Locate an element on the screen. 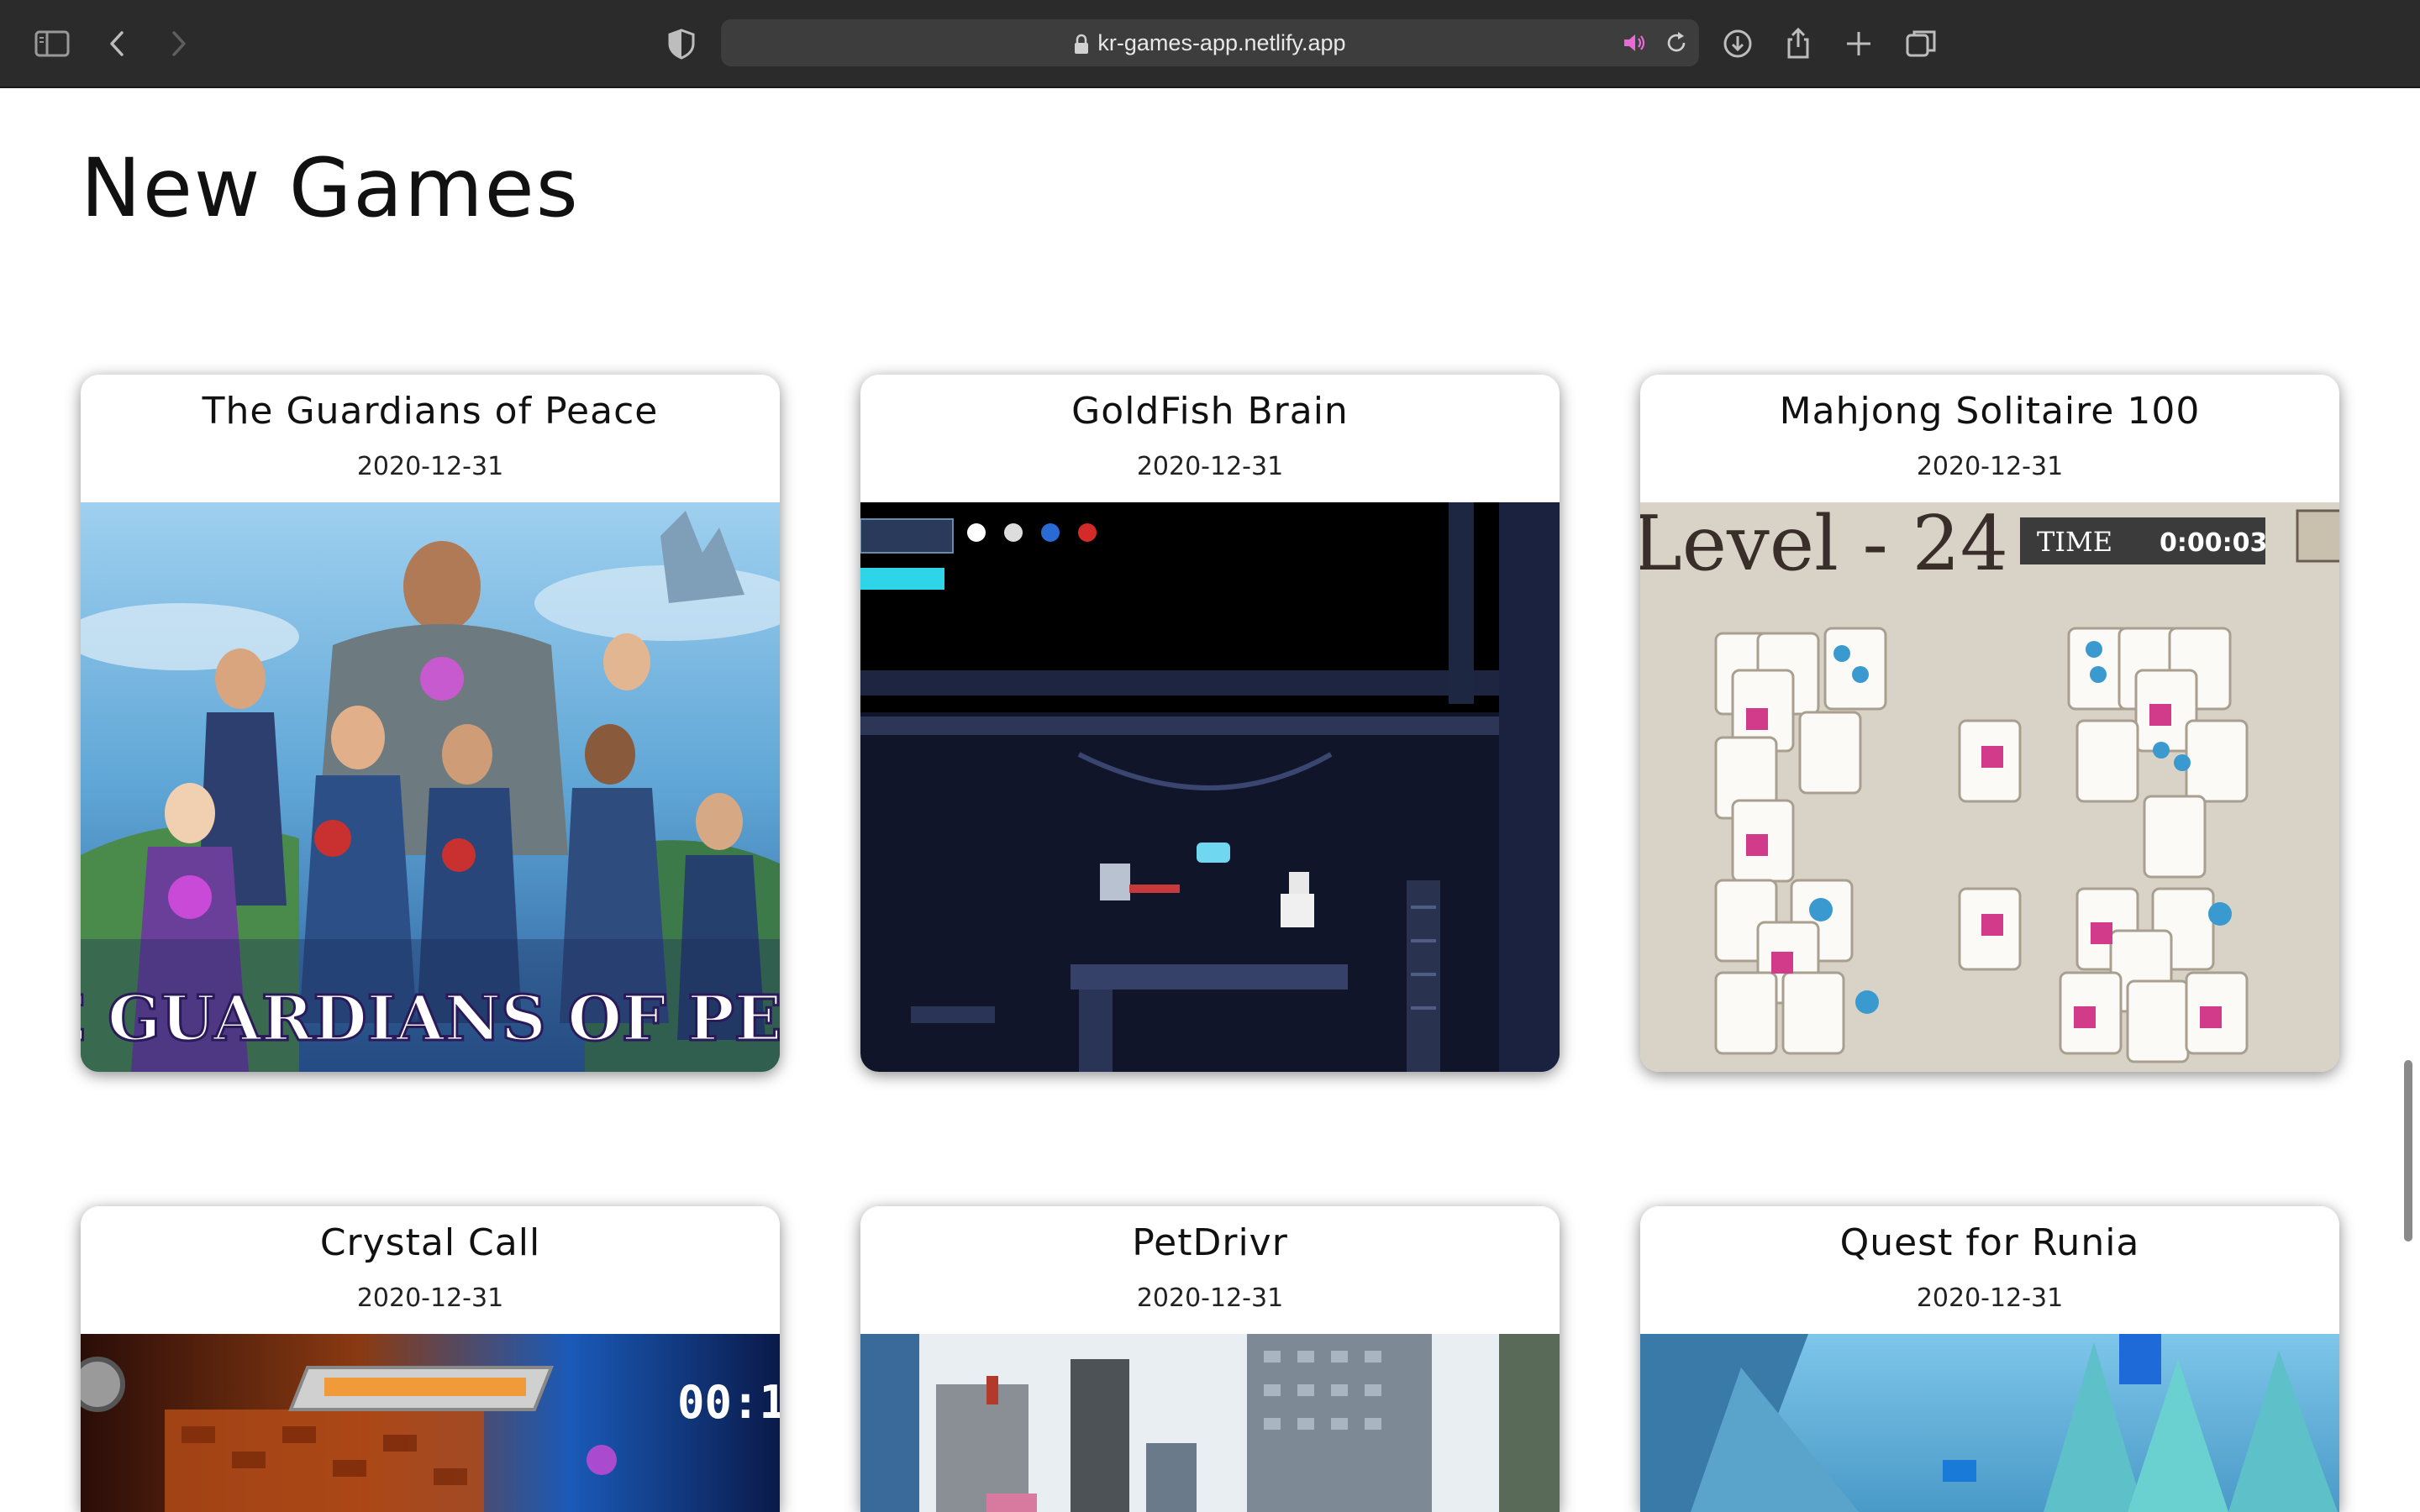 Image resolution: width=2420 pixels, height=1512 pixels. sidebar-icon is located at coordinates (52, 43).